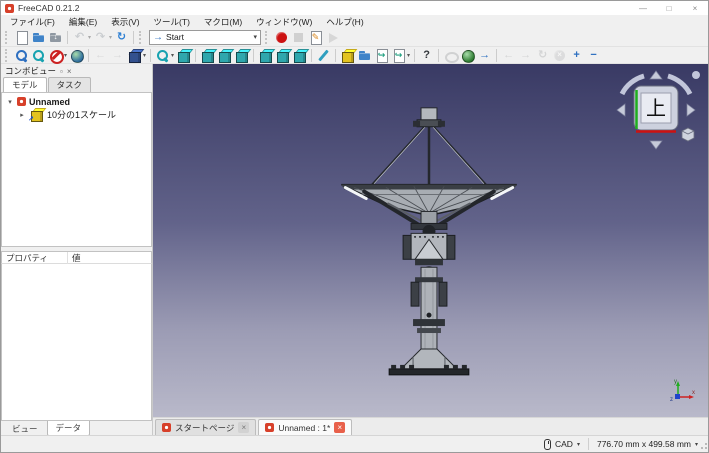  I want to click on draw-style-icon: ▾, so click(57, 55).